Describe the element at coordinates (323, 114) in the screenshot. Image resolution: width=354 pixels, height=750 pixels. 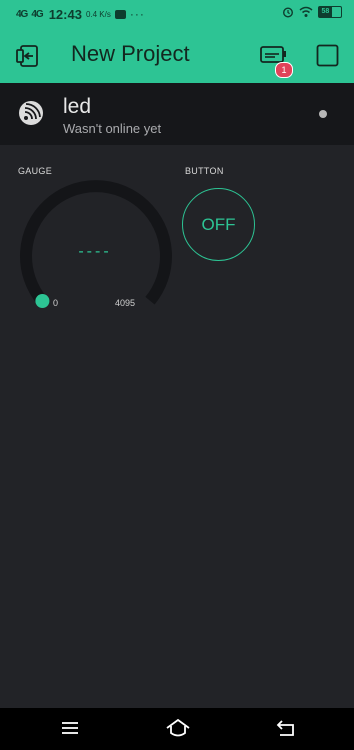
I see `device-online-indicator` at that location.